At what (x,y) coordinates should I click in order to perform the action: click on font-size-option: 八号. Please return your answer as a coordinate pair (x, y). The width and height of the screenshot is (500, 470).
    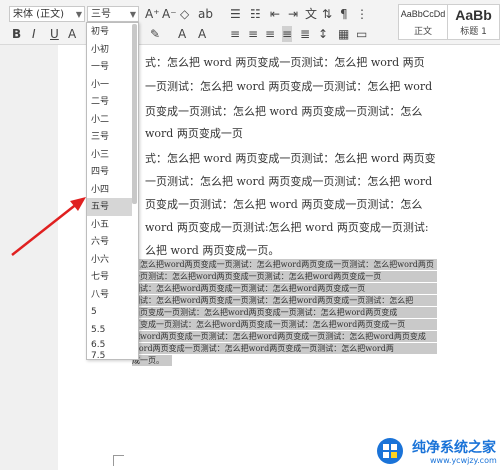
    Looking at the image, I should click on (109, 295).